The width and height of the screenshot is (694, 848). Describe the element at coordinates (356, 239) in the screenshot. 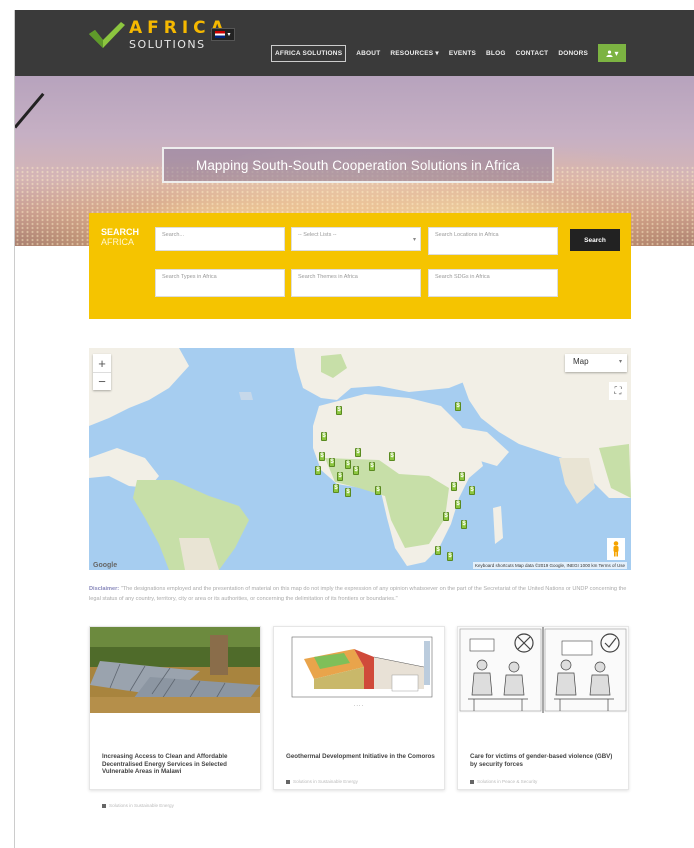

I see `category-select: -- Select Lists -- ▾` at that location.